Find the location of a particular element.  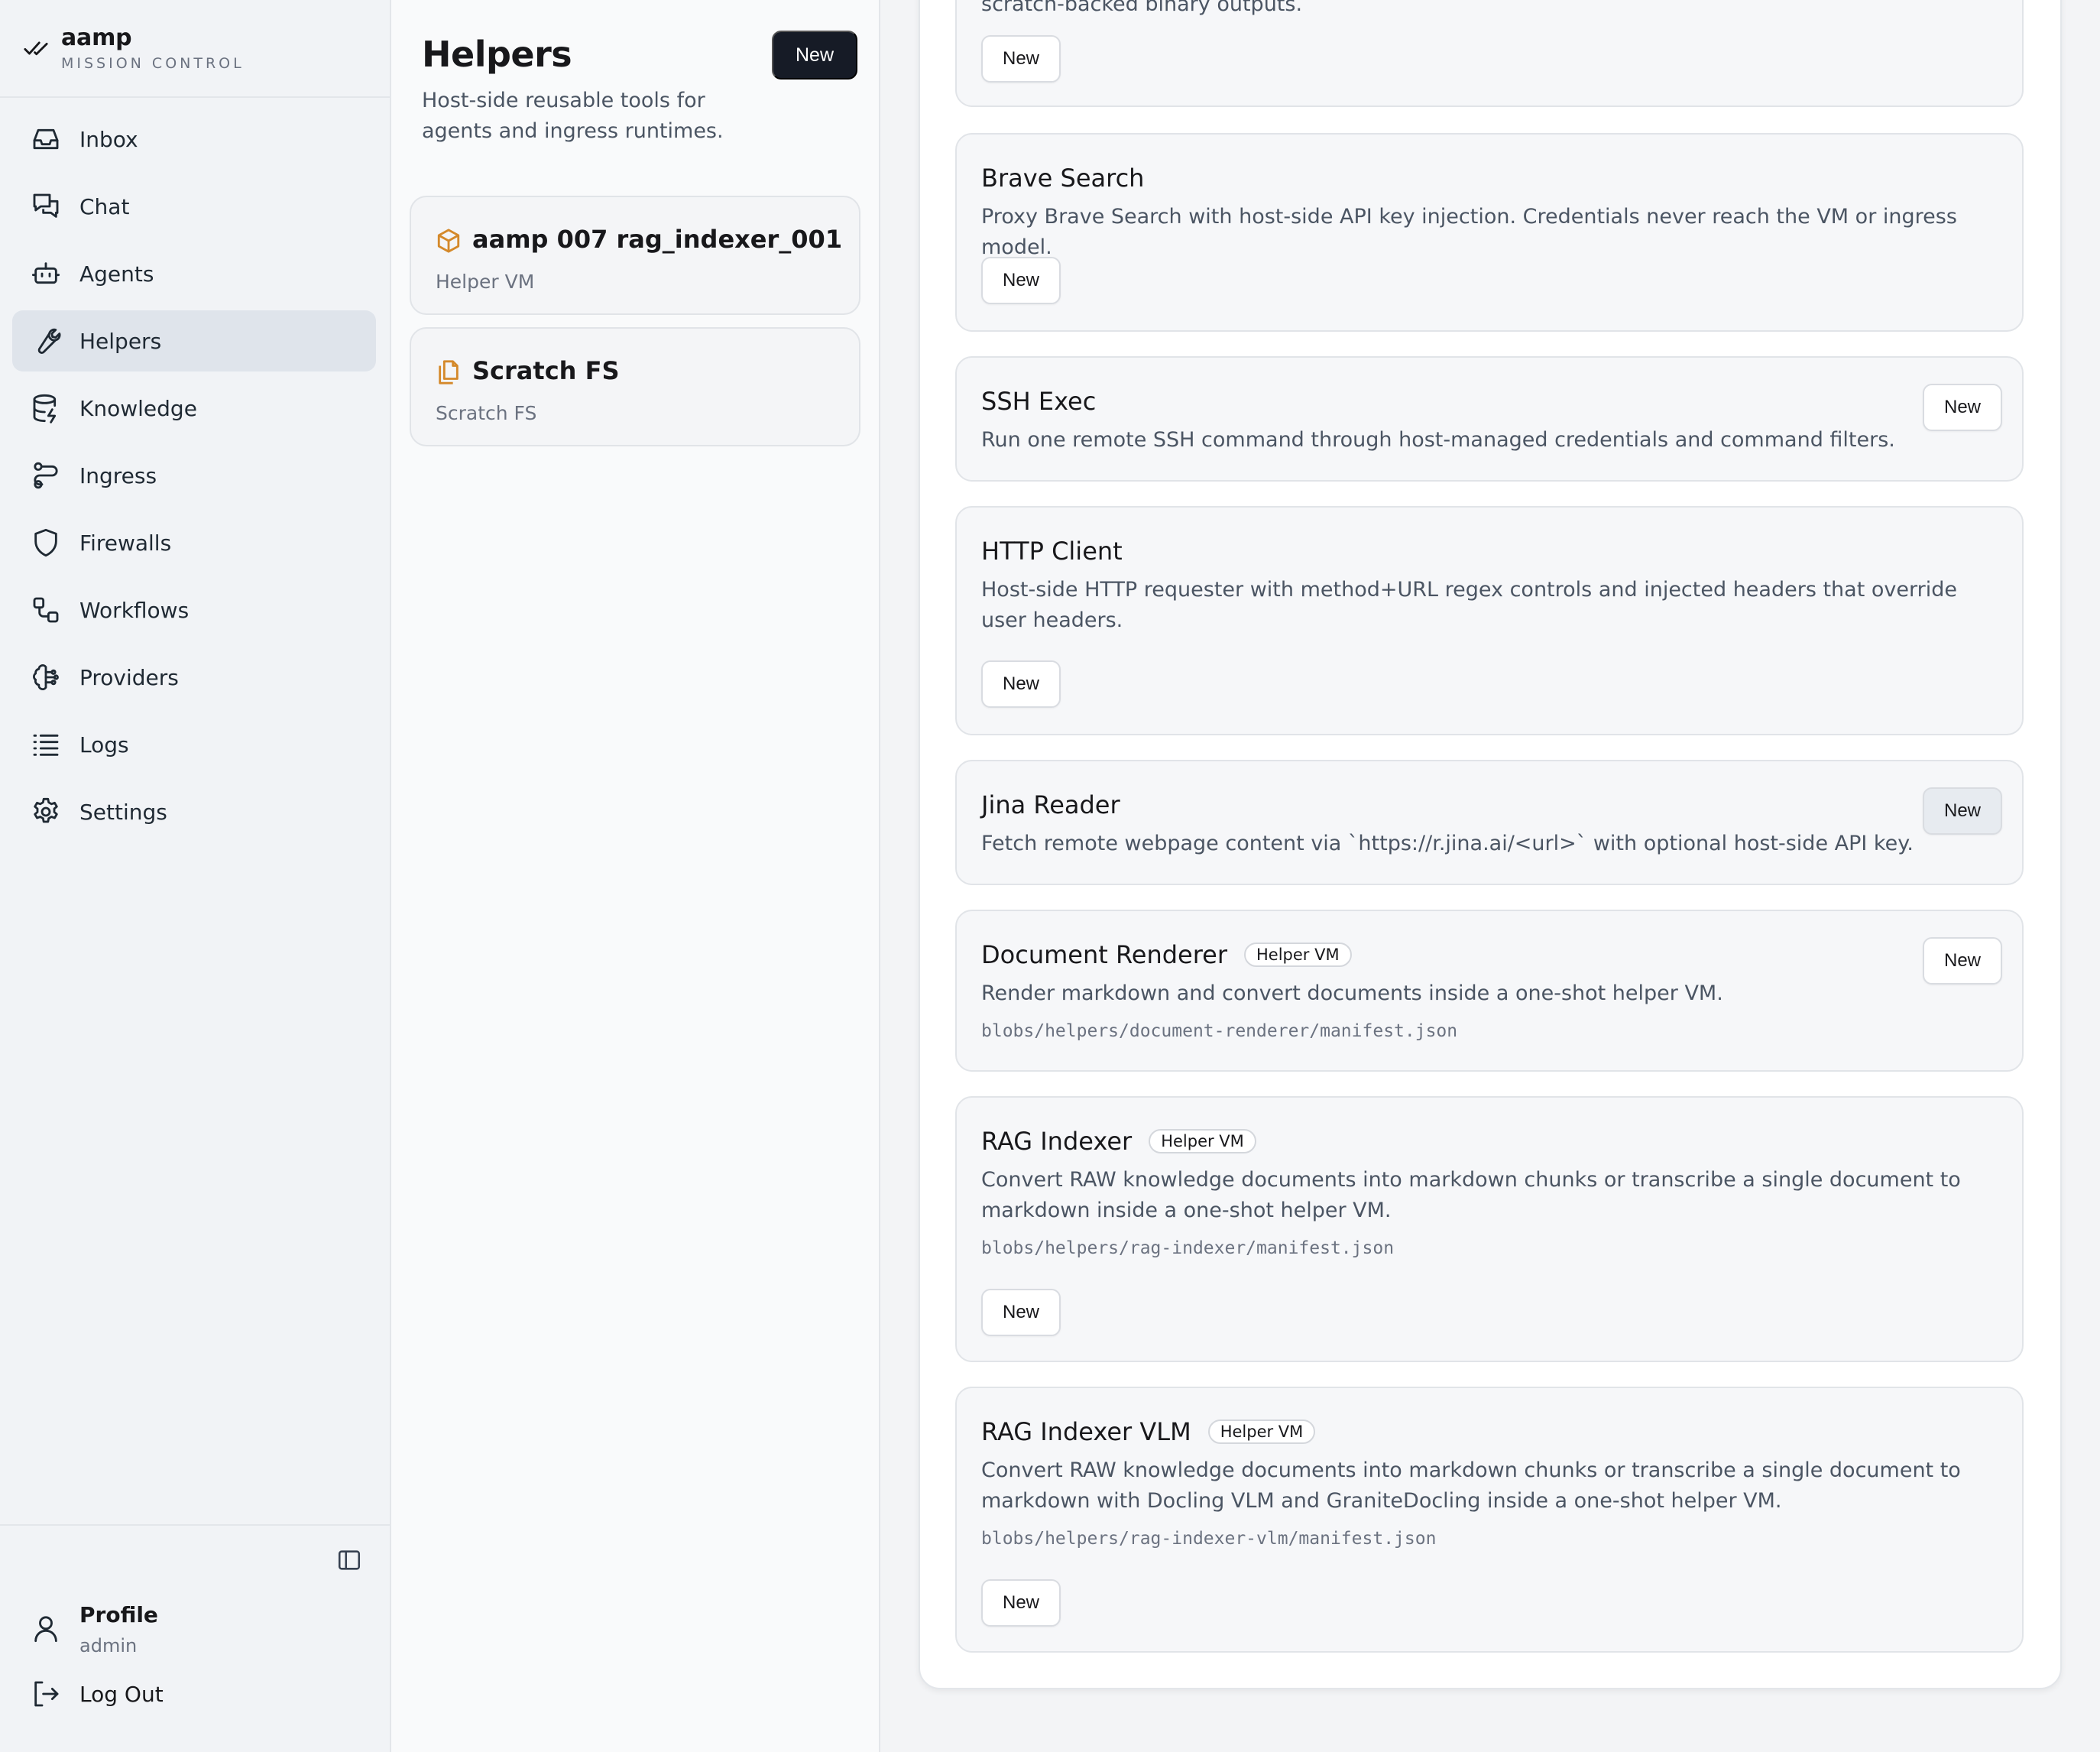

template-title: Jina Reader is located at coordinates (1050, 804).